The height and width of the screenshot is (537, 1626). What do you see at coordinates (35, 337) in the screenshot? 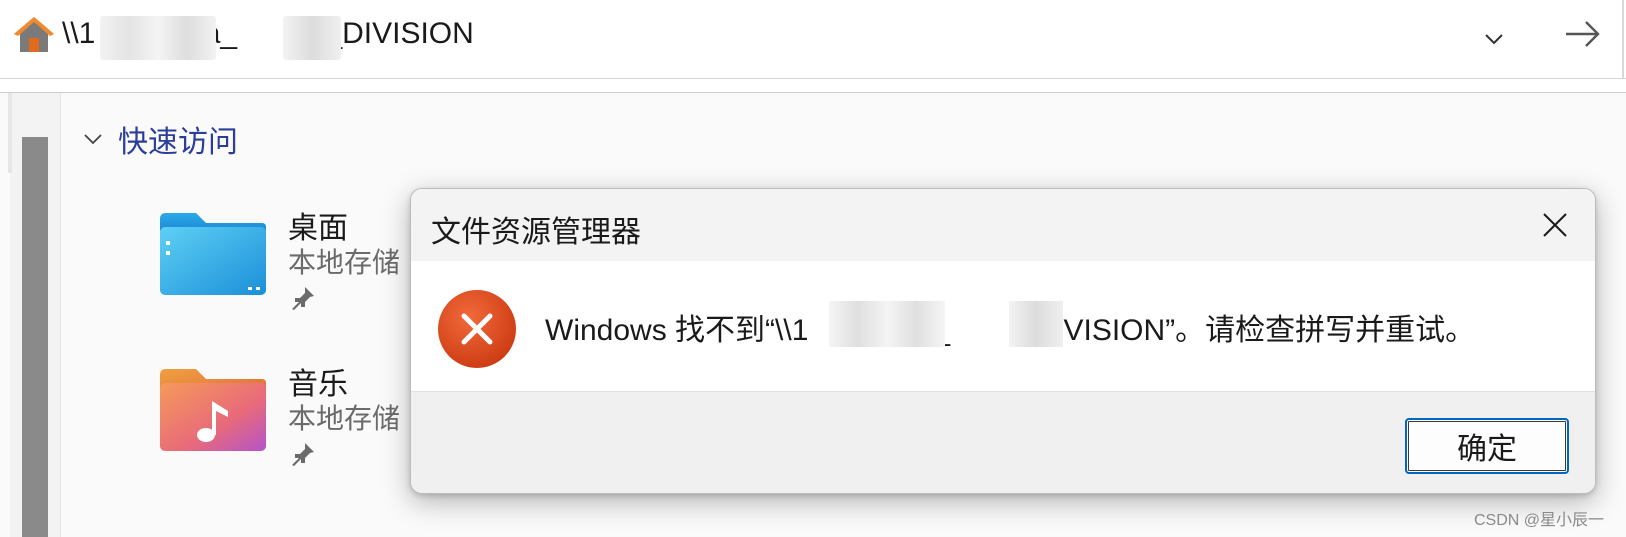
I see `scrollbar-thumb` at bounding box center [35, 337].